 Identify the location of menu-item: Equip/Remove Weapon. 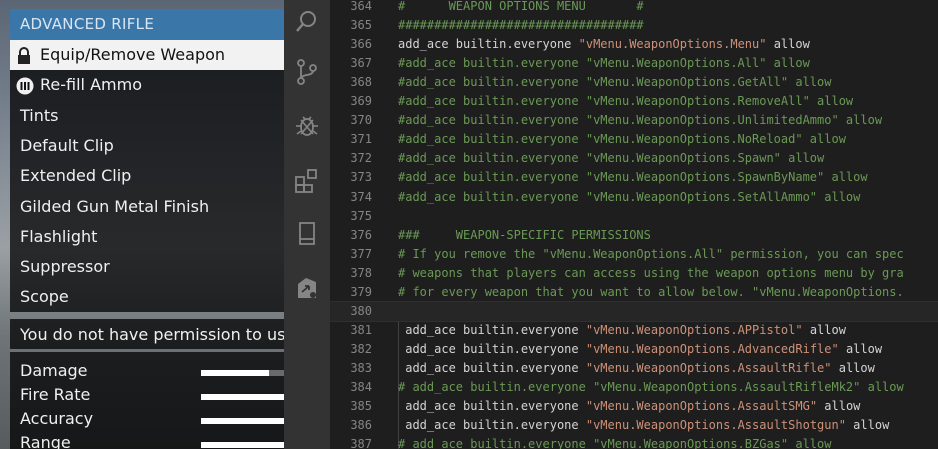
(147, 55).